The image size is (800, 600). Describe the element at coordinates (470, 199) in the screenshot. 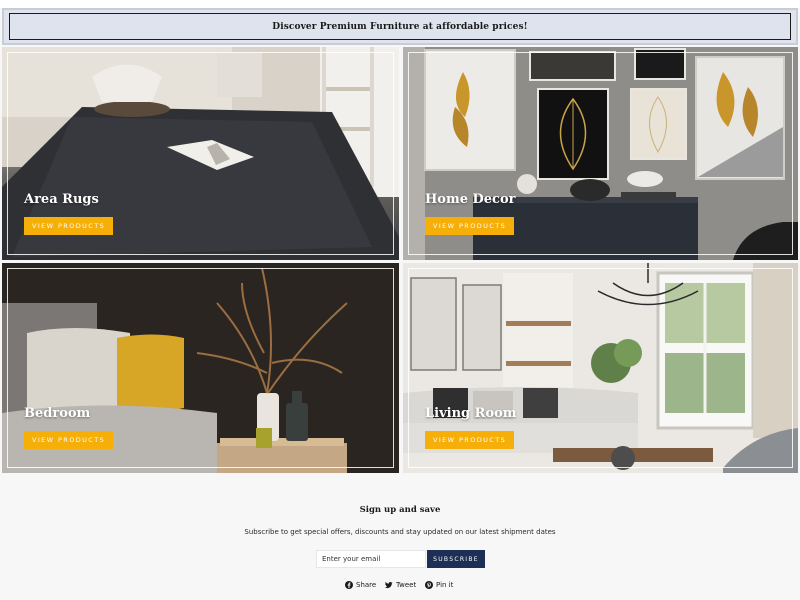

I see `tile-title: Home Decor` at that location.